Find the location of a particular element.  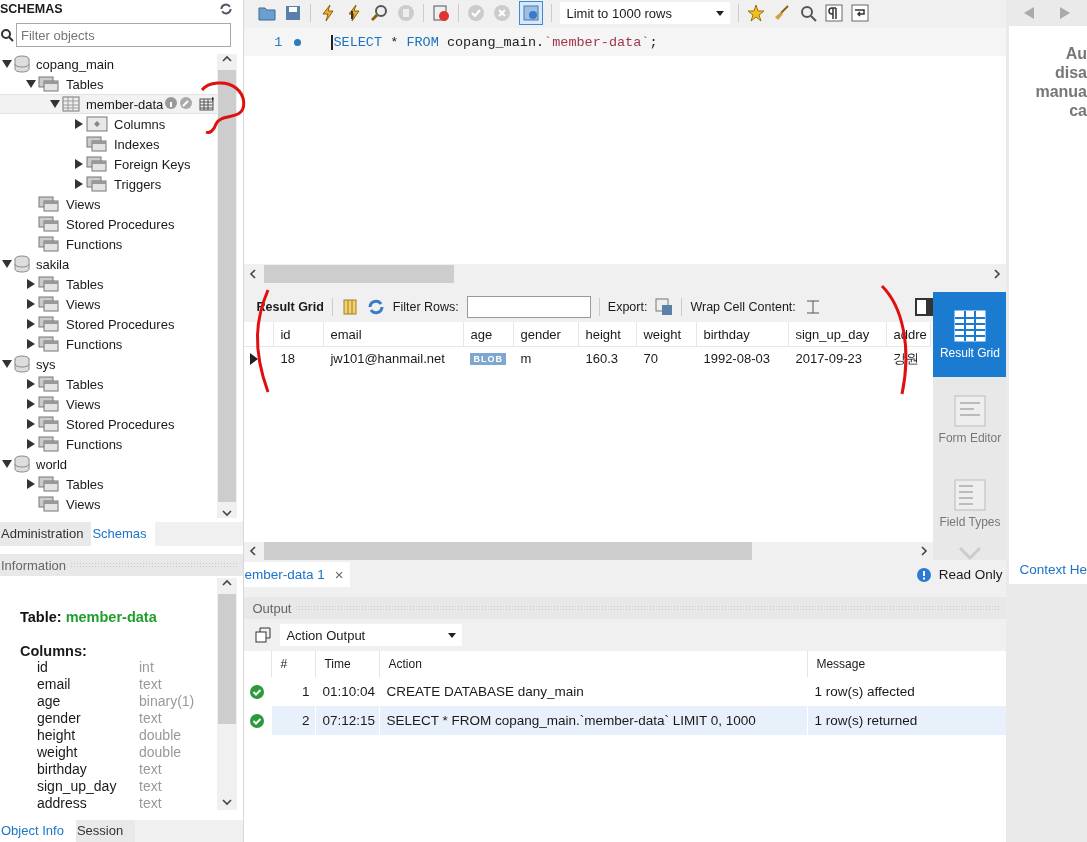

filter-field: Filter objects is located at coordinates (124, 35).